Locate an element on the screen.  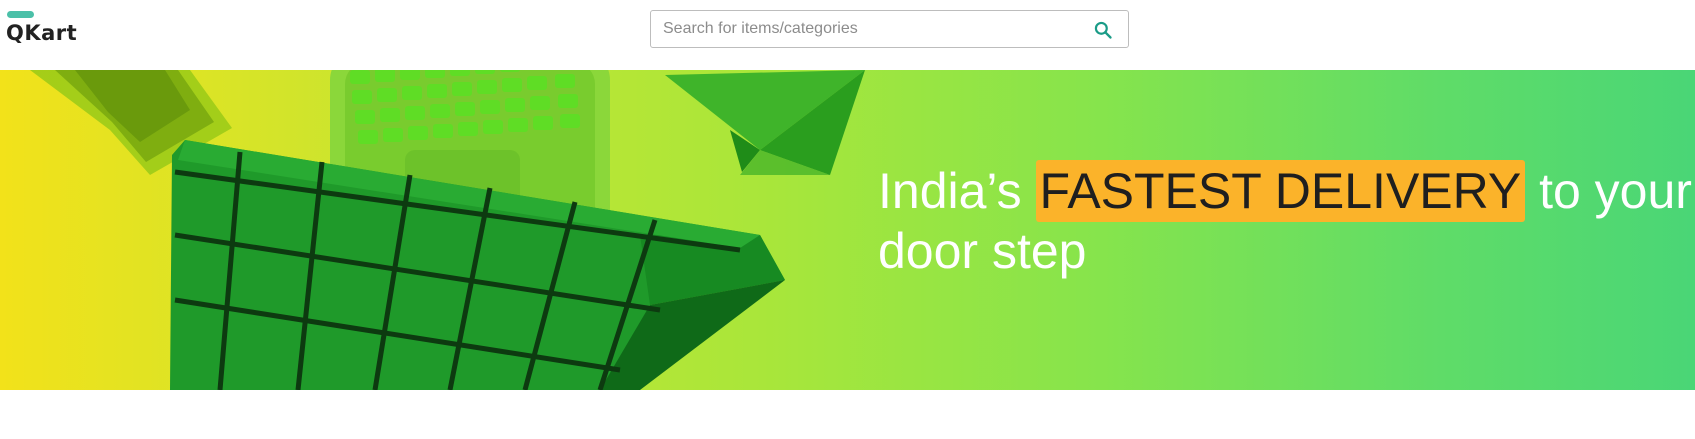
qkart-logo: QKart is located at coordinates (51, 31).